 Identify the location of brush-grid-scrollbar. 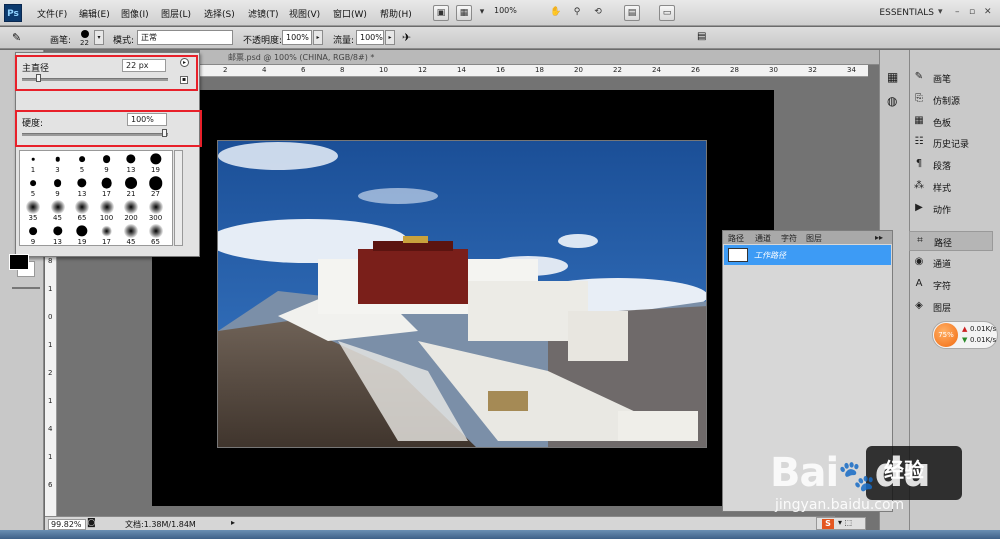
(178, 198).